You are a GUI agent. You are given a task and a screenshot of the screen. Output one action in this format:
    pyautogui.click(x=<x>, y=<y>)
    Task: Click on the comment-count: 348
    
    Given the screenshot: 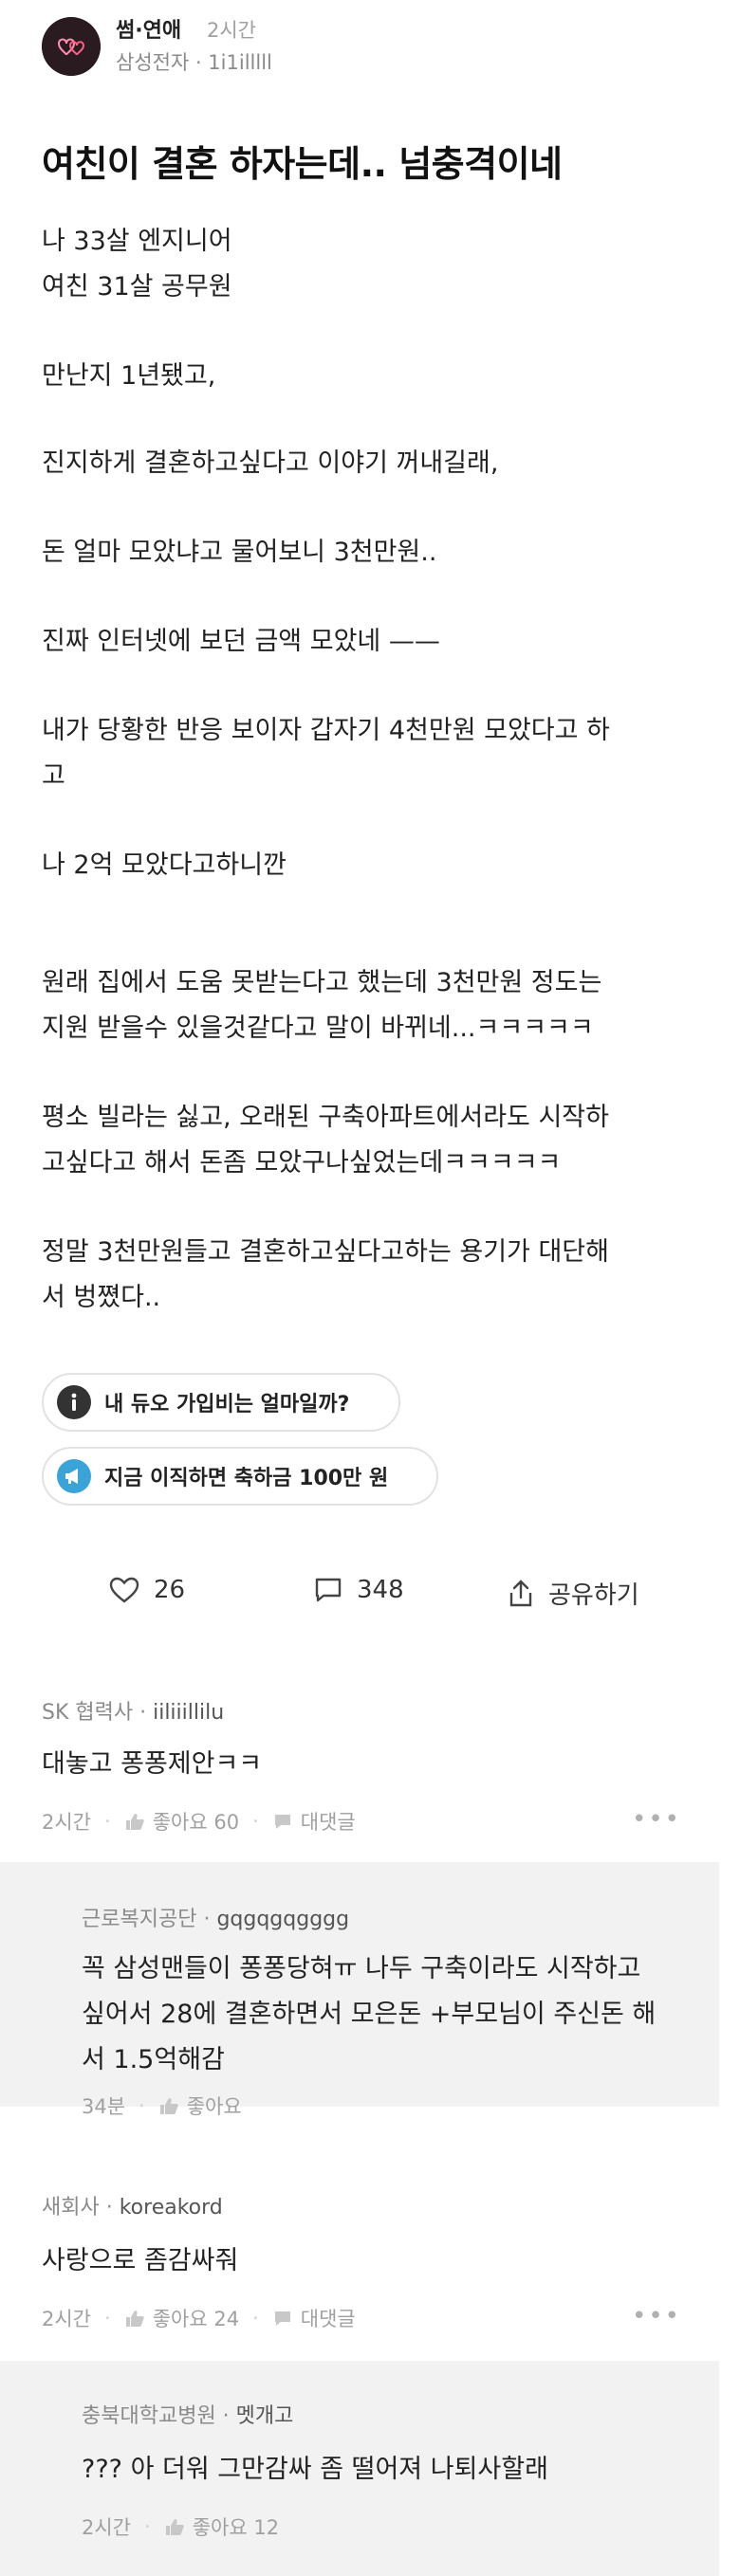 What is the action you would take?
    pyautogui.click(x=380, y=1590)
    